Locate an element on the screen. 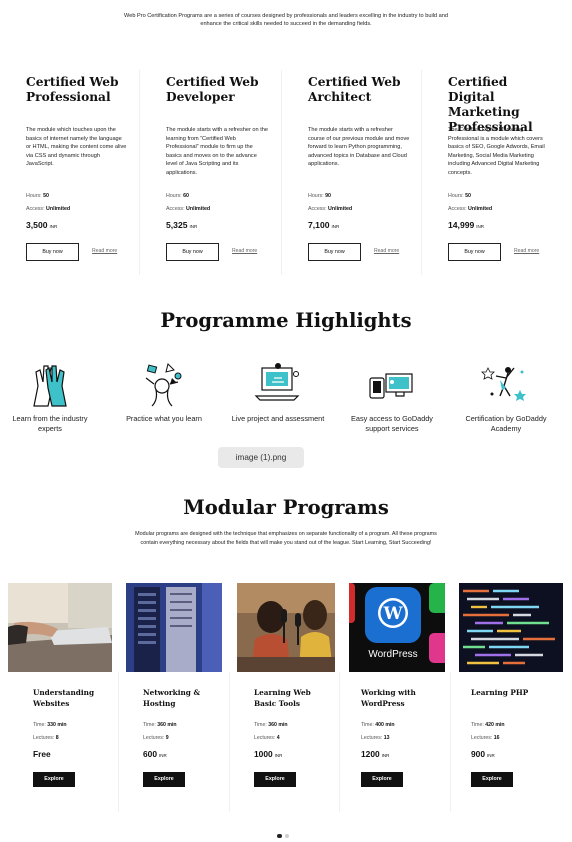  program-title: Learning Web Basic Tools is located at coordinates (282, 698).